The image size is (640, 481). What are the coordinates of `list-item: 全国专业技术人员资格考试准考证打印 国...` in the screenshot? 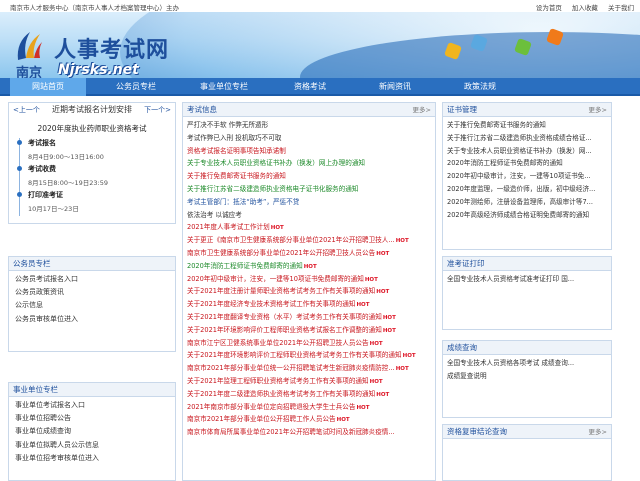 It's located at (527, 279).